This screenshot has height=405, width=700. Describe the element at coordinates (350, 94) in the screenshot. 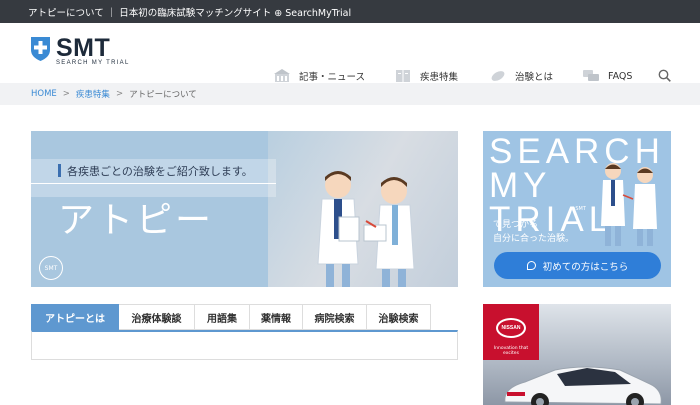

I see `breadcrumb: HOME > 疾患特集 > アトピーについて` at that location.